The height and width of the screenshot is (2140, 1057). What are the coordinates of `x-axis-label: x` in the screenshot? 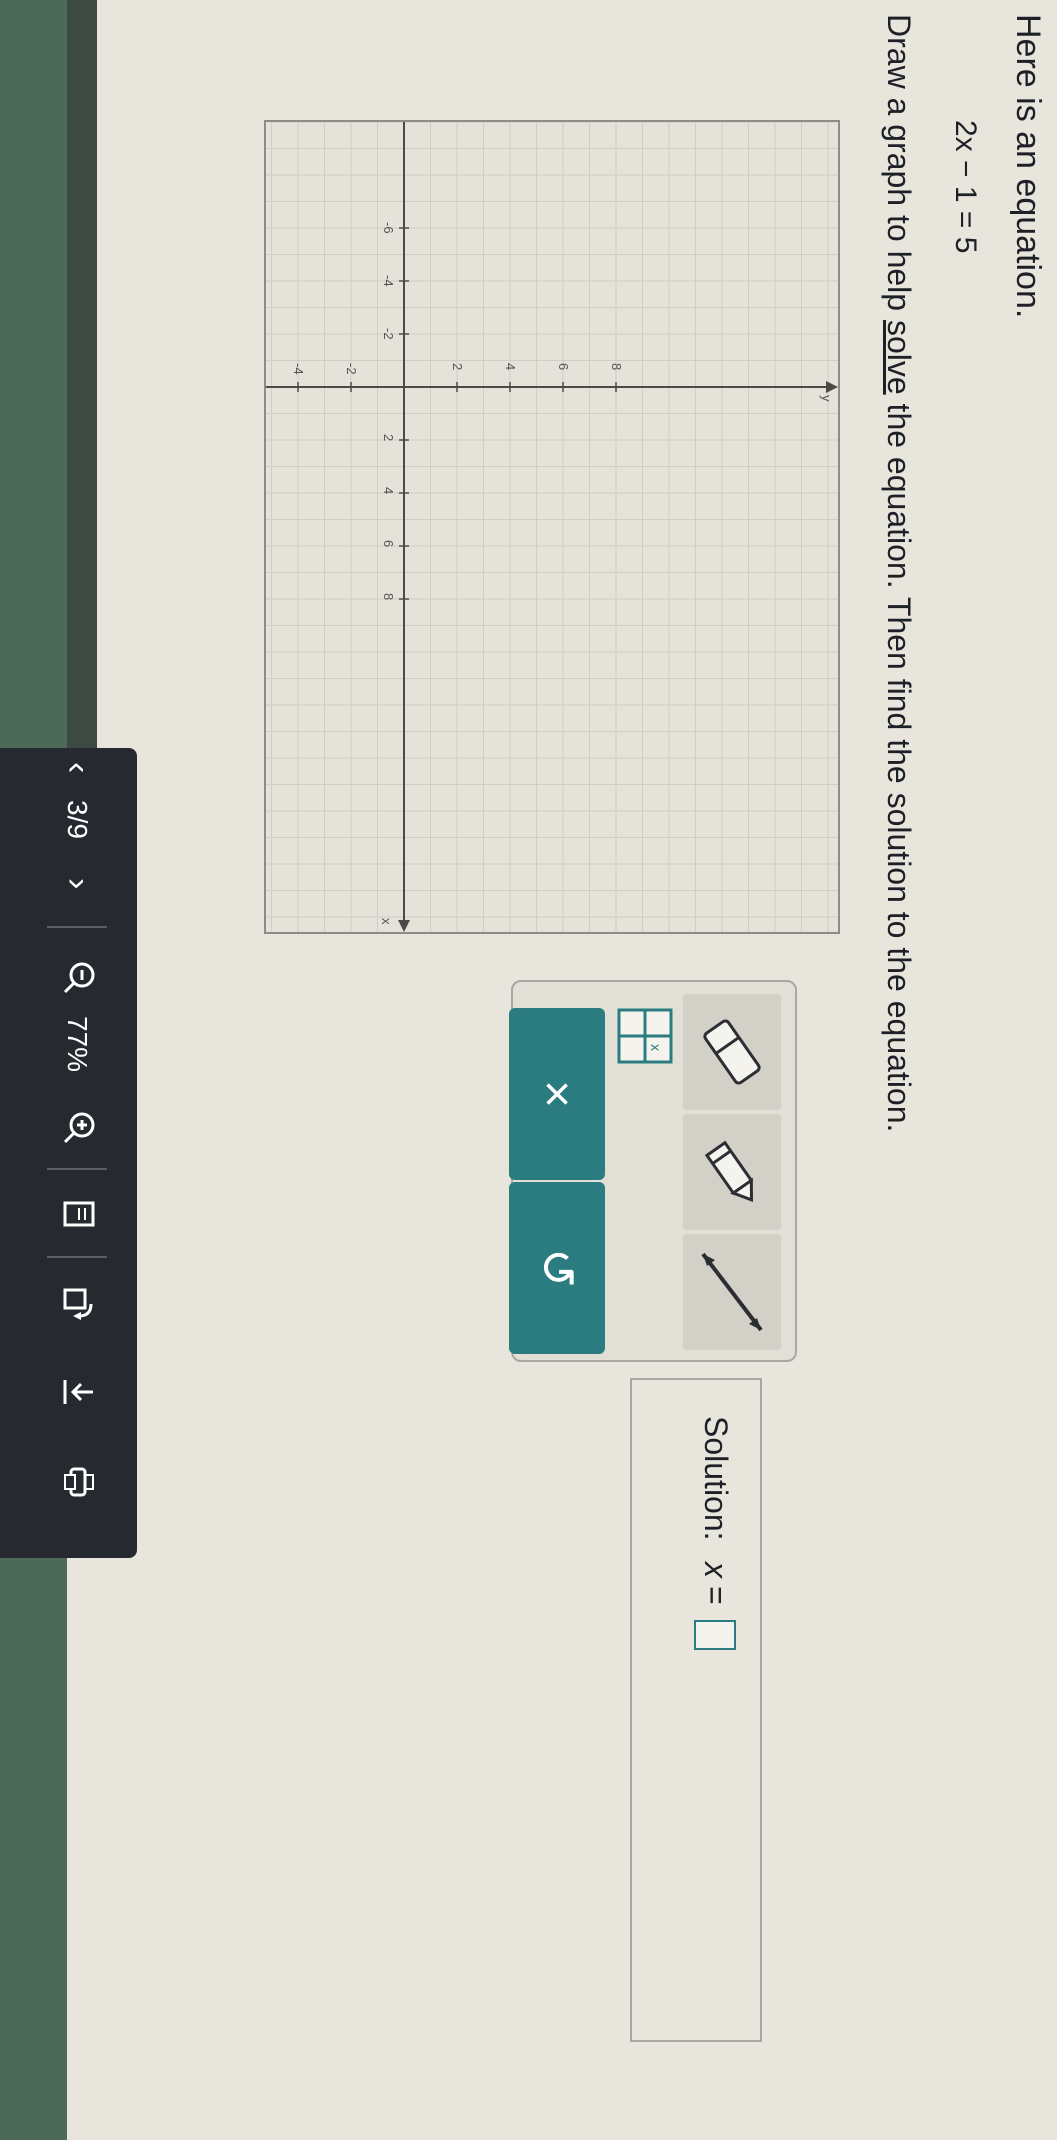 It's located at (386, 921).